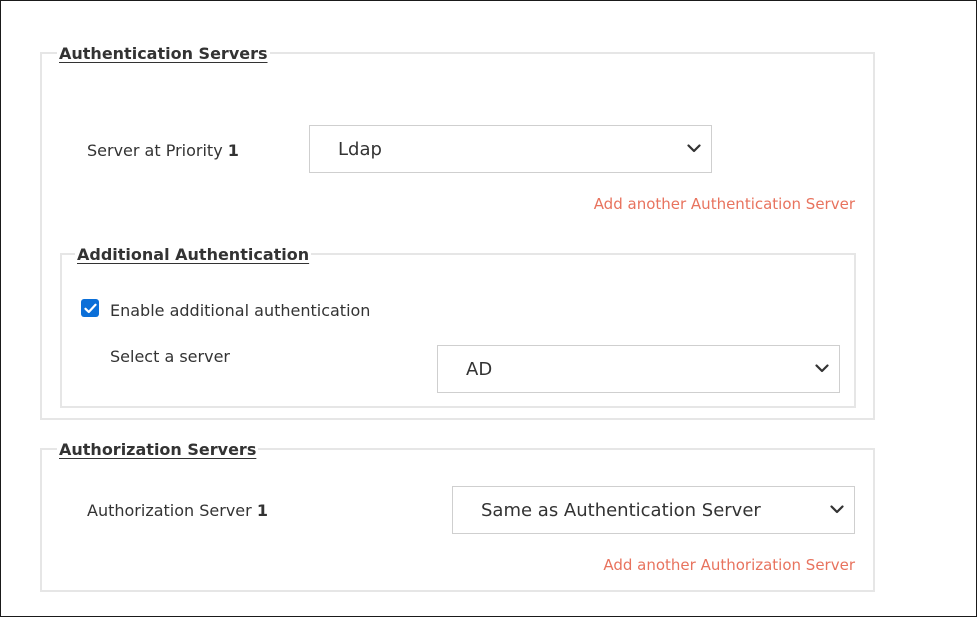  What do you see at coordinates (724, 204) in the screenshot?
I see `add-authentication-server-link: Add another Authentication Server` at bounding box center [724, 204].